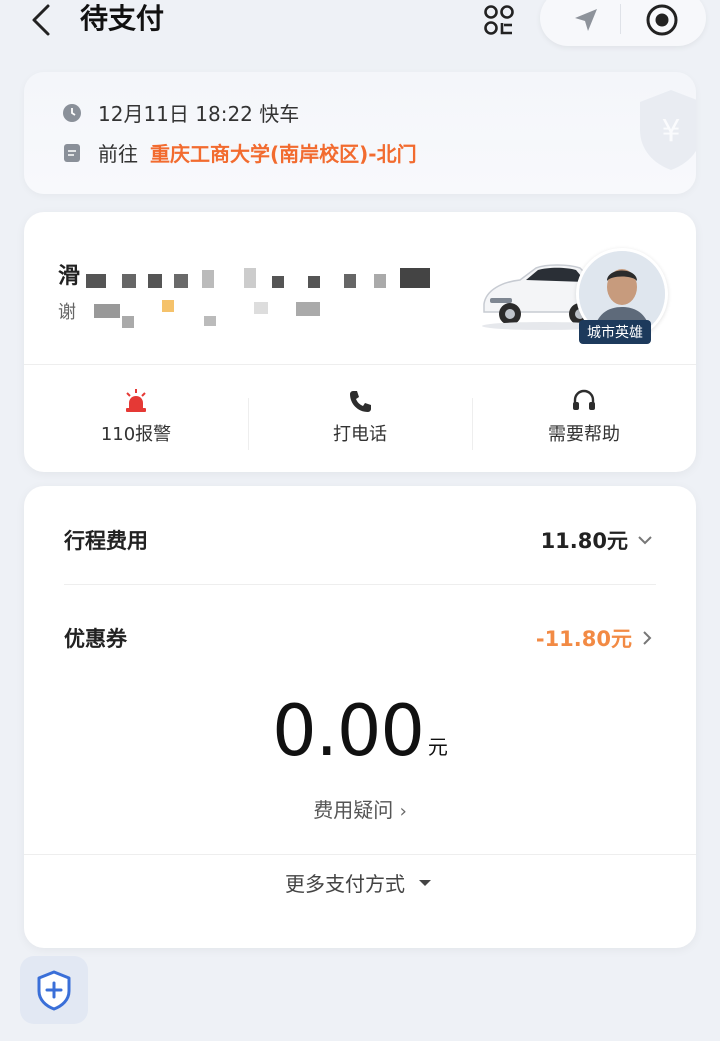 The image size is (720, 1041). I want to click on coupon-value-wrap: -11.80元, so click(596, 638).